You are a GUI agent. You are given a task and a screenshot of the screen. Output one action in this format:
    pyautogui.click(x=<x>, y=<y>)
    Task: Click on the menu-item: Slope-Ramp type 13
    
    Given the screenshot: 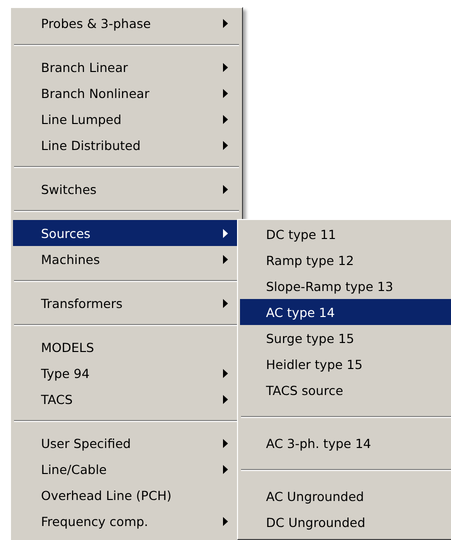 What is the action you would take?
    pyautogui.click(x=345, y=286)
    